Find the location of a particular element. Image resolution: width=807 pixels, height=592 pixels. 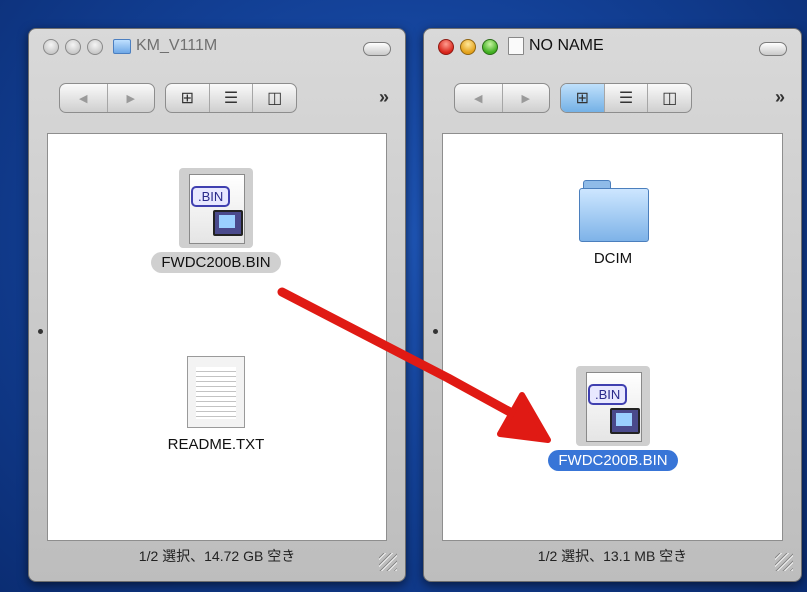

folder-item-dcim: DCIM is located at coordinates (613, 223).